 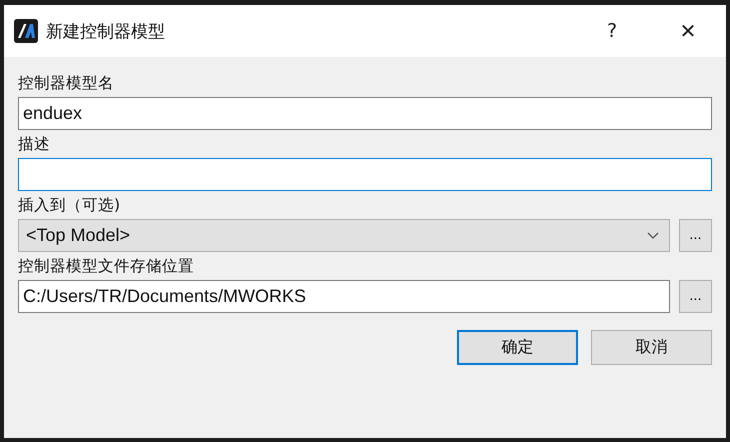 What do you see at coordinates (344, 235) in the screenshot?
I see `model-dropdown: <Top Model>` at bounding box center [344, 235].